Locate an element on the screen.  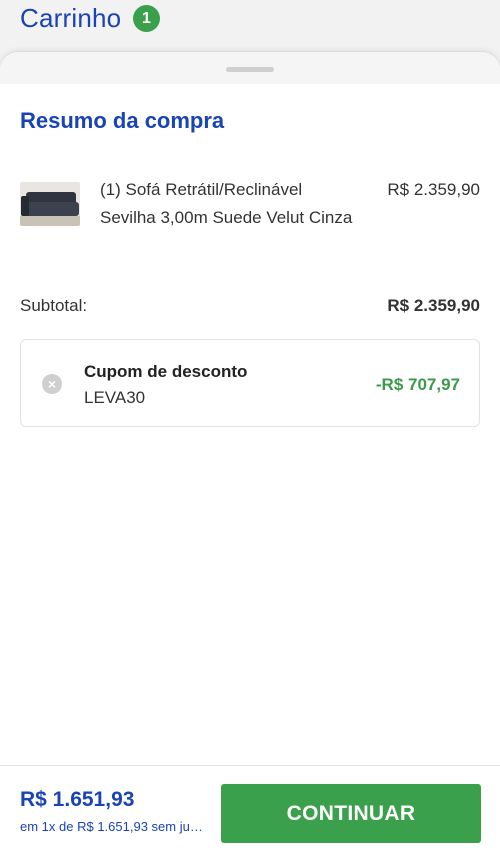
subtotal-value: R$ 2.359,90 is located at coordinates (433, 305).